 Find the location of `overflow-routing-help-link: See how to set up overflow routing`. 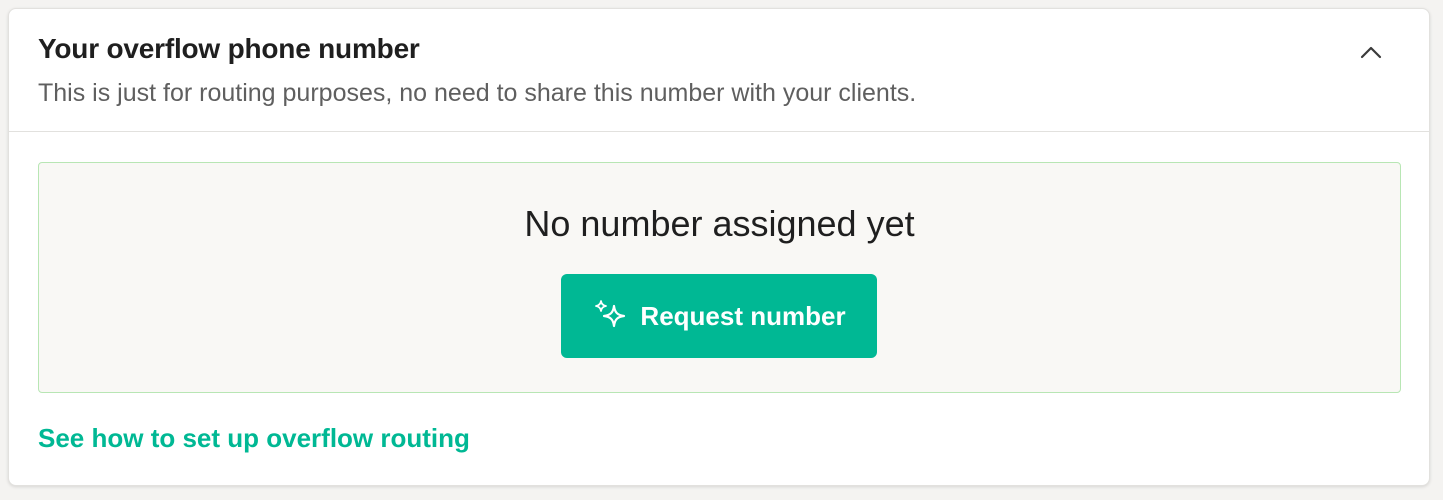

overflow-routing-help-link: See how to set up overflow routing is located at coordinates (254, 438).